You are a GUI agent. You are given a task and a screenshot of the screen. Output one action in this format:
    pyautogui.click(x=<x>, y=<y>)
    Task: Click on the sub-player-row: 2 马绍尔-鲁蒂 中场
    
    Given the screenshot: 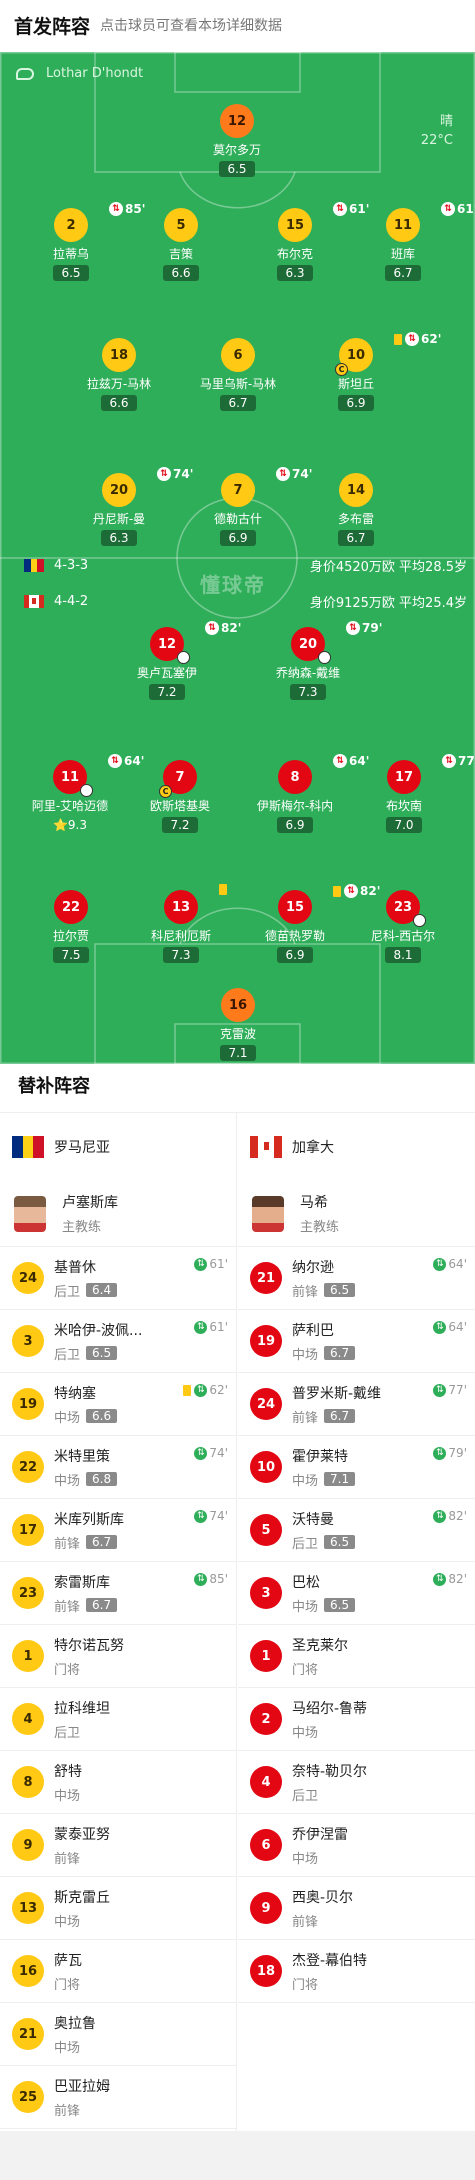 What is the action you would take?
    pyautogui.click(x=356, y=1719)
    